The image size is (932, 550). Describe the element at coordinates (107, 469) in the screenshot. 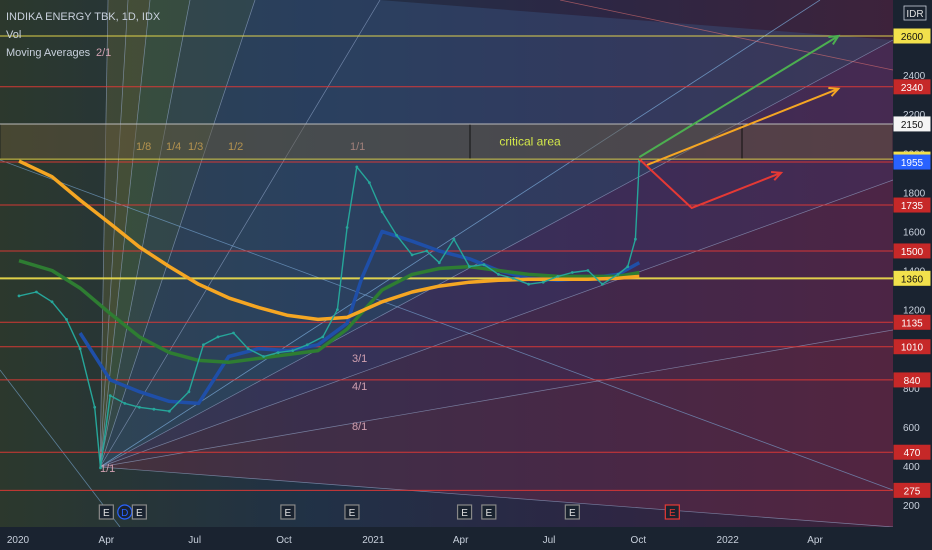

I see `gann-label-9: 1/1` at that location.